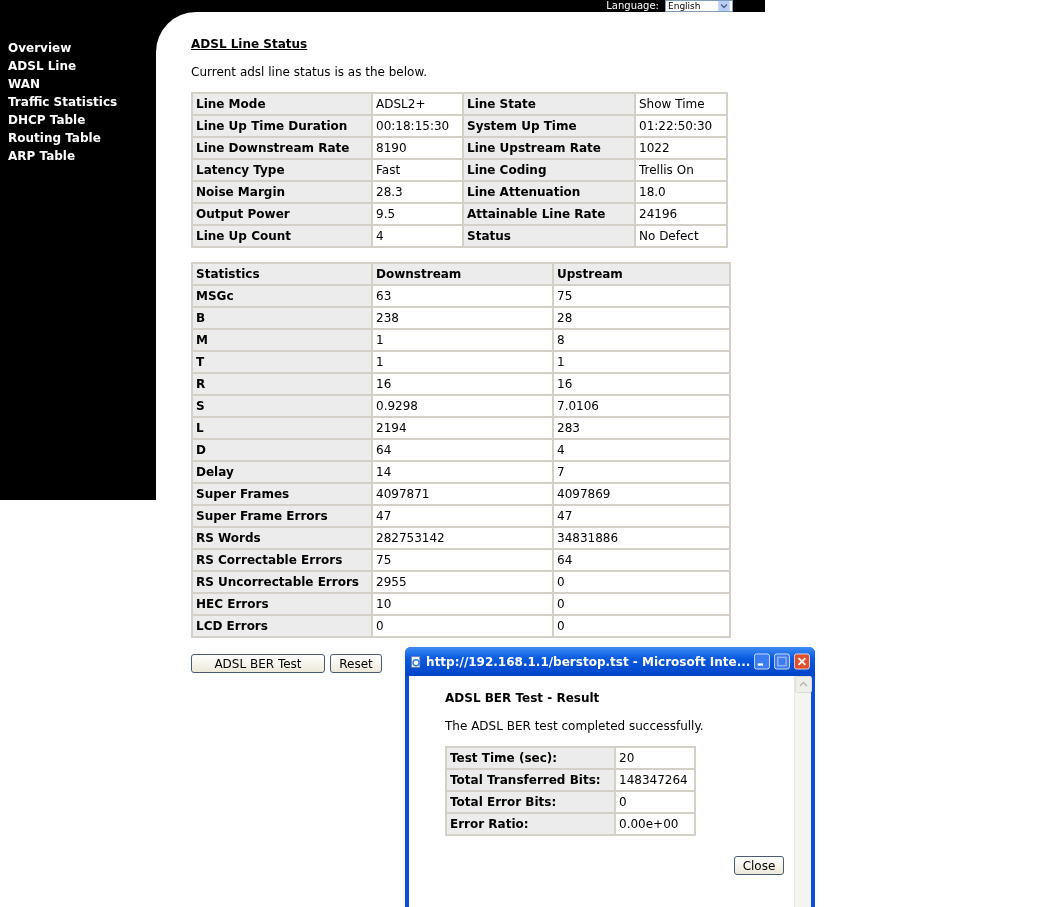 The height and width of the screenshot is (907, 1058). I want to click on close-button, so click(802, 661).